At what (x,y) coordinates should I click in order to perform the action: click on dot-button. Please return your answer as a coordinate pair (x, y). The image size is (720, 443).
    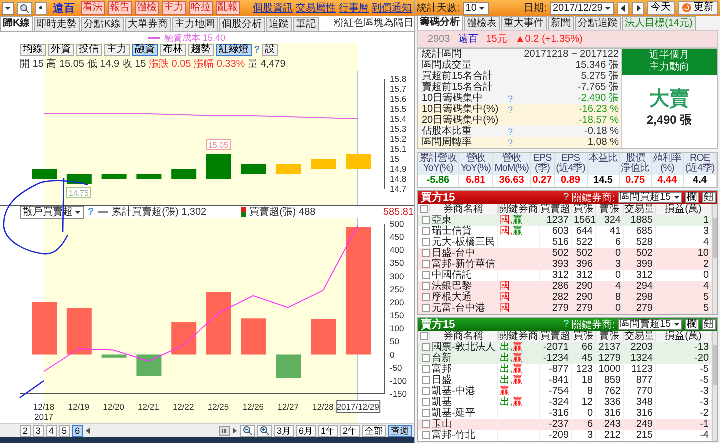
    Looking at the image, I should click on (41, 8).